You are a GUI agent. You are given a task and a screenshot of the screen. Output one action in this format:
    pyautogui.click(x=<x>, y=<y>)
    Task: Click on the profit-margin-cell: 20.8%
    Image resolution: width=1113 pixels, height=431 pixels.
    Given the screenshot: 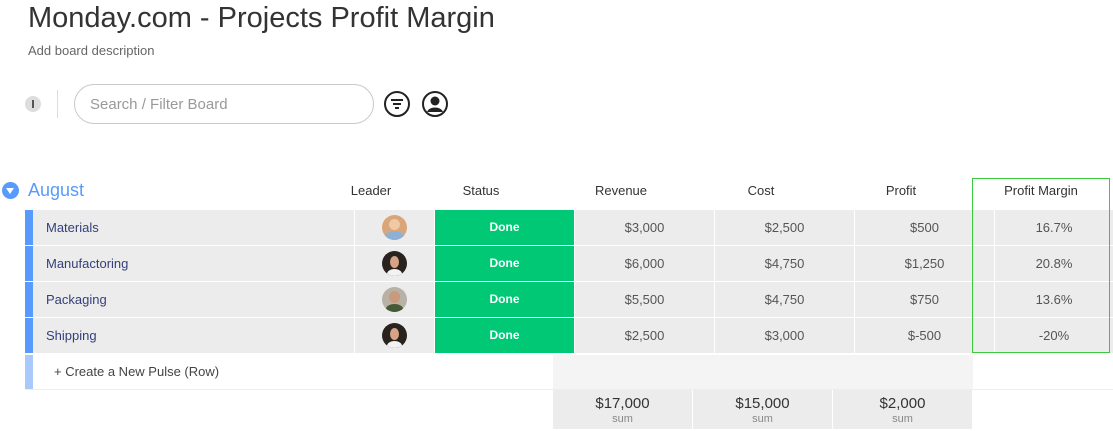 What is the action you would take?
    pyautogui.click(x=1054, y=263)
    